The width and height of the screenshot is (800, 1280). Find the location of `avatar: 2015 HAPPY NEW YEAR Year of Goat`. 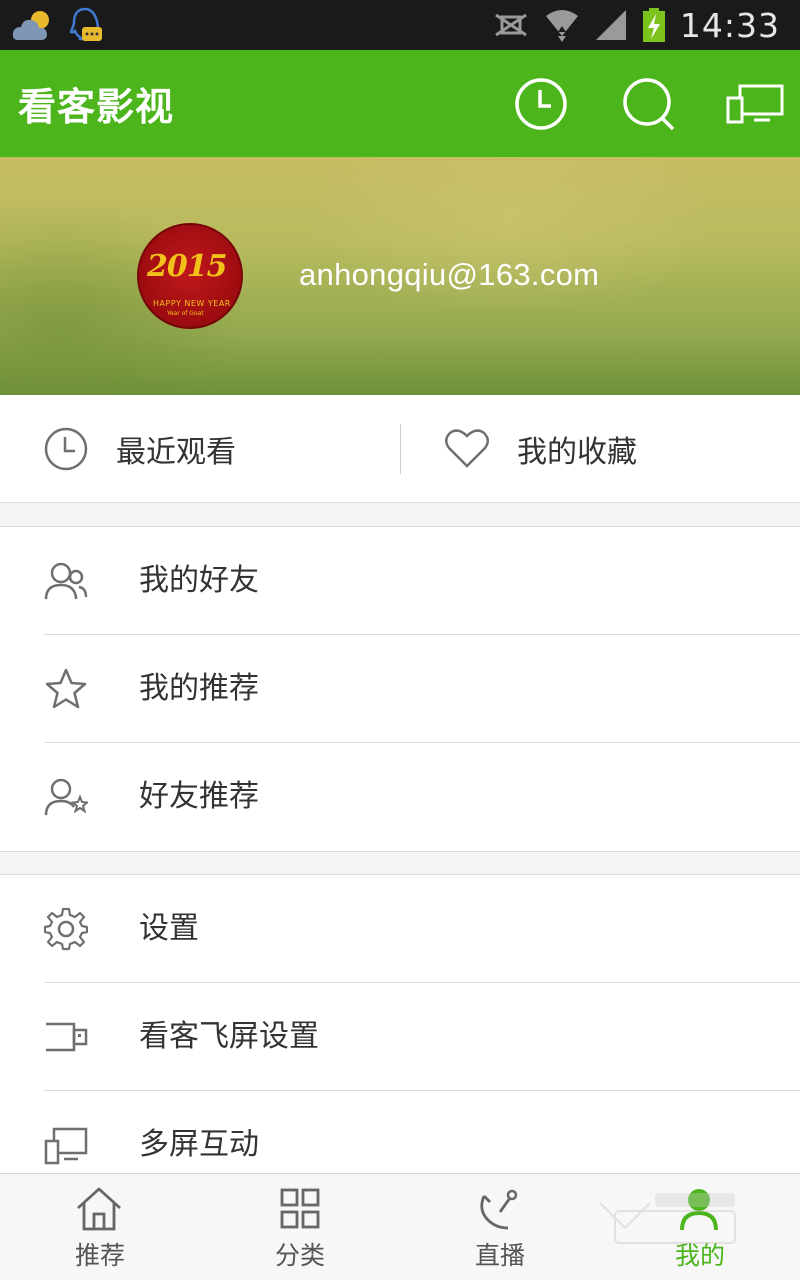

avatar: 2015 HAPPY NEW YEAR Year of Goat is located at coordinates (190, 276).